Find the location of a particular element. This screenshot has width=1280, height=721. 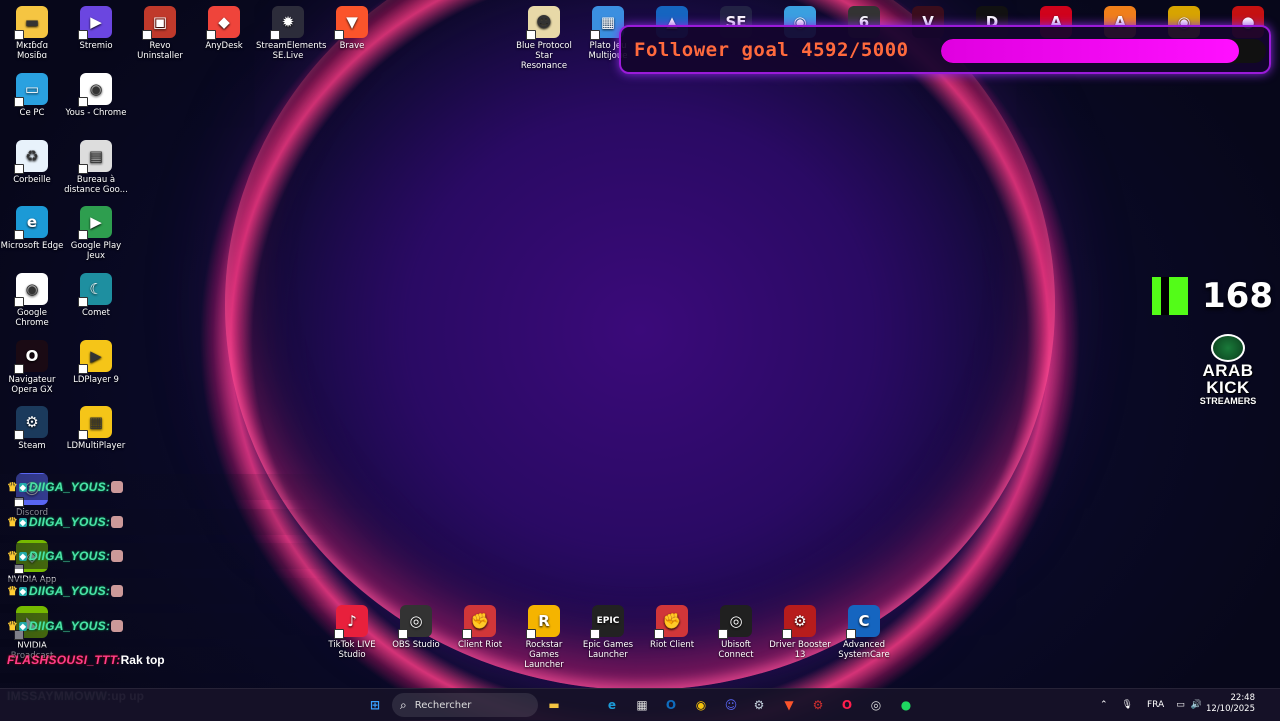

advanced-systemcare-icon: C is located at coordinates (863, 622).